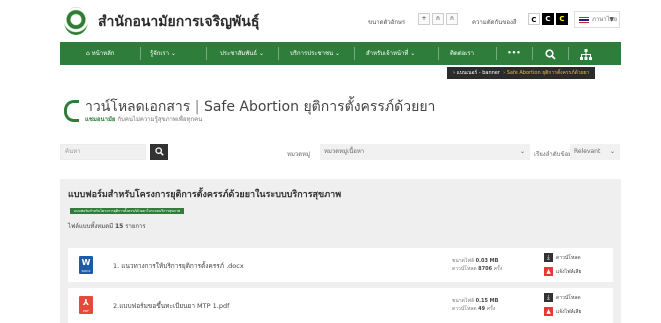 The height and width of the screenshot is (323, 661). I want to click on contrast-dark-button: C, so click(548, 19).